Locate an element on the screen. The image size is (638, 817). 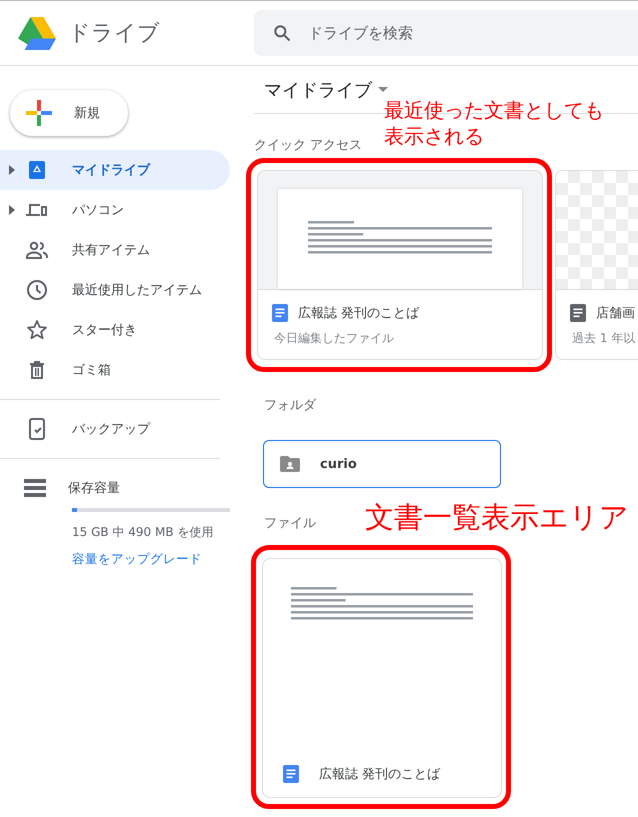
sidebar-item: 最近使用したアイテム is located at coordinates (115, 290).